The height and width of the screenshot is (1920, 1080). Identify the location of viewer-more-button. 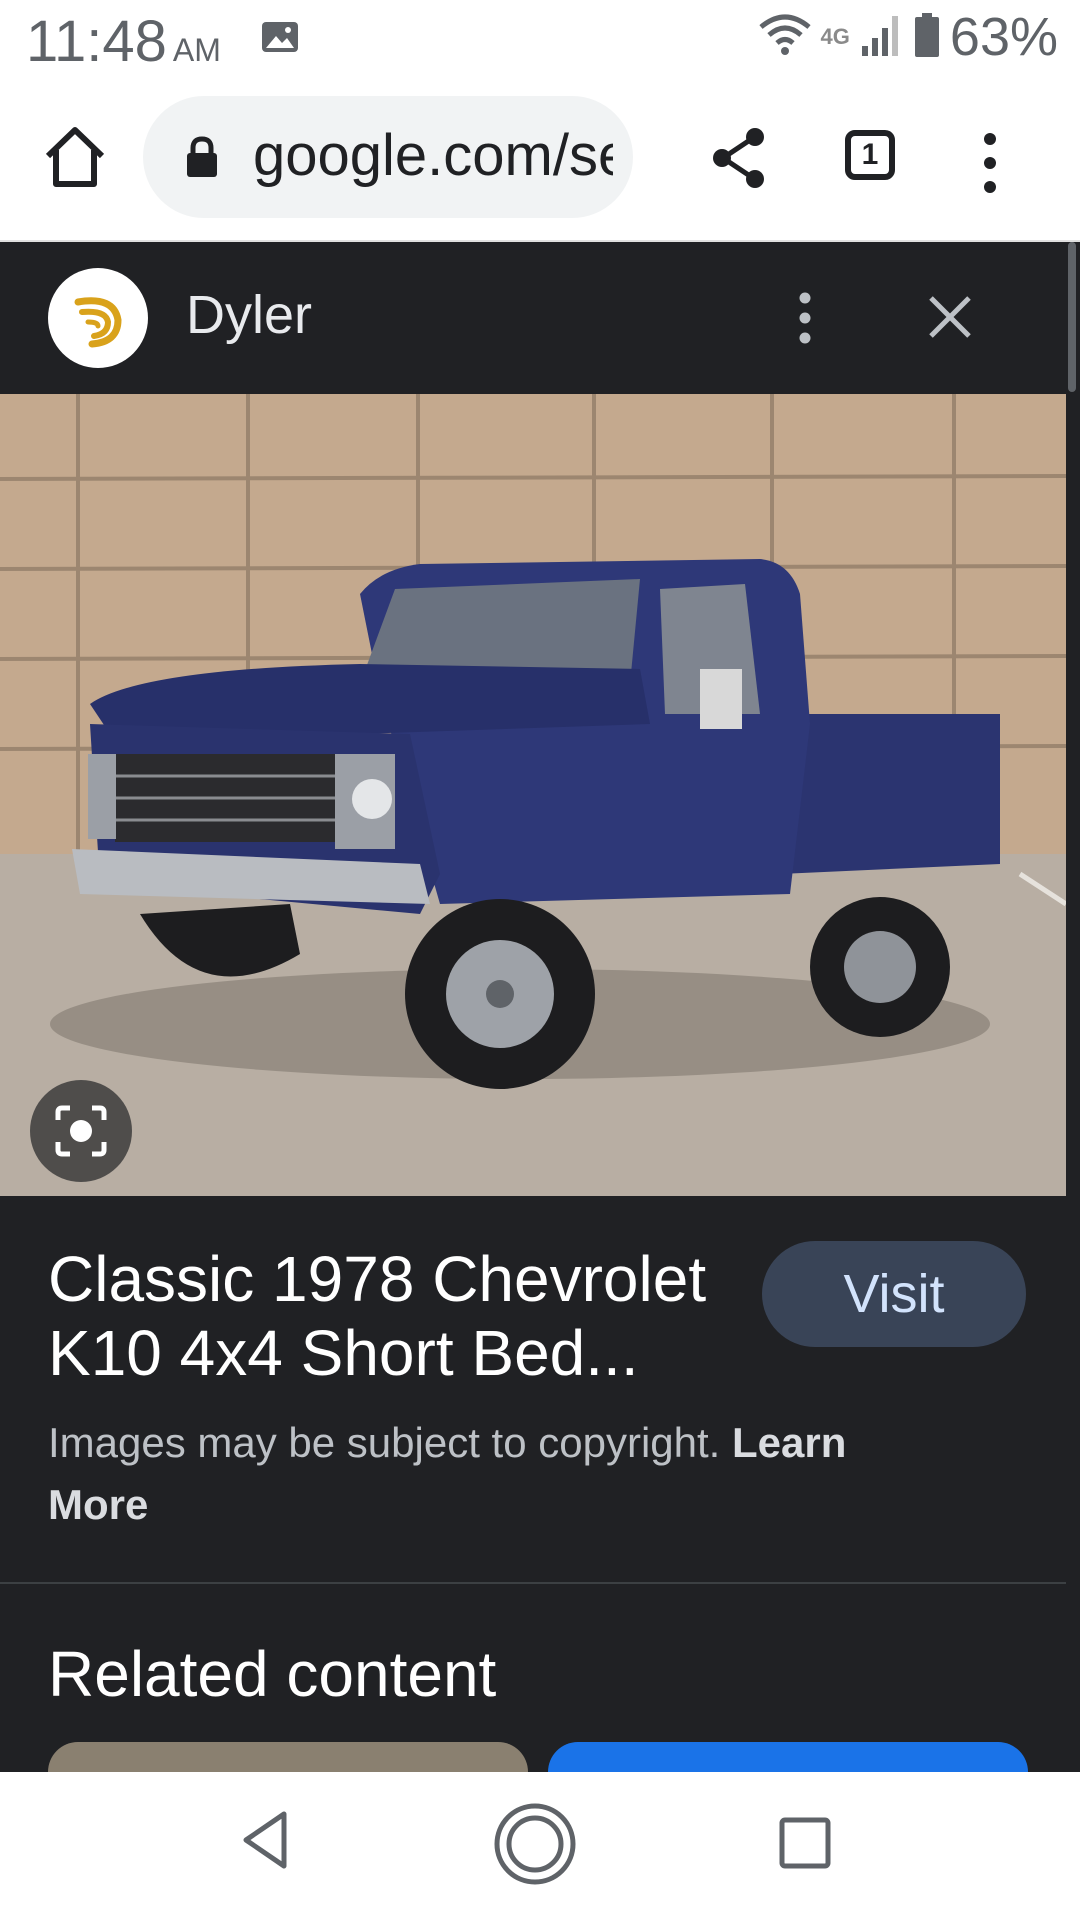
(805, 318).